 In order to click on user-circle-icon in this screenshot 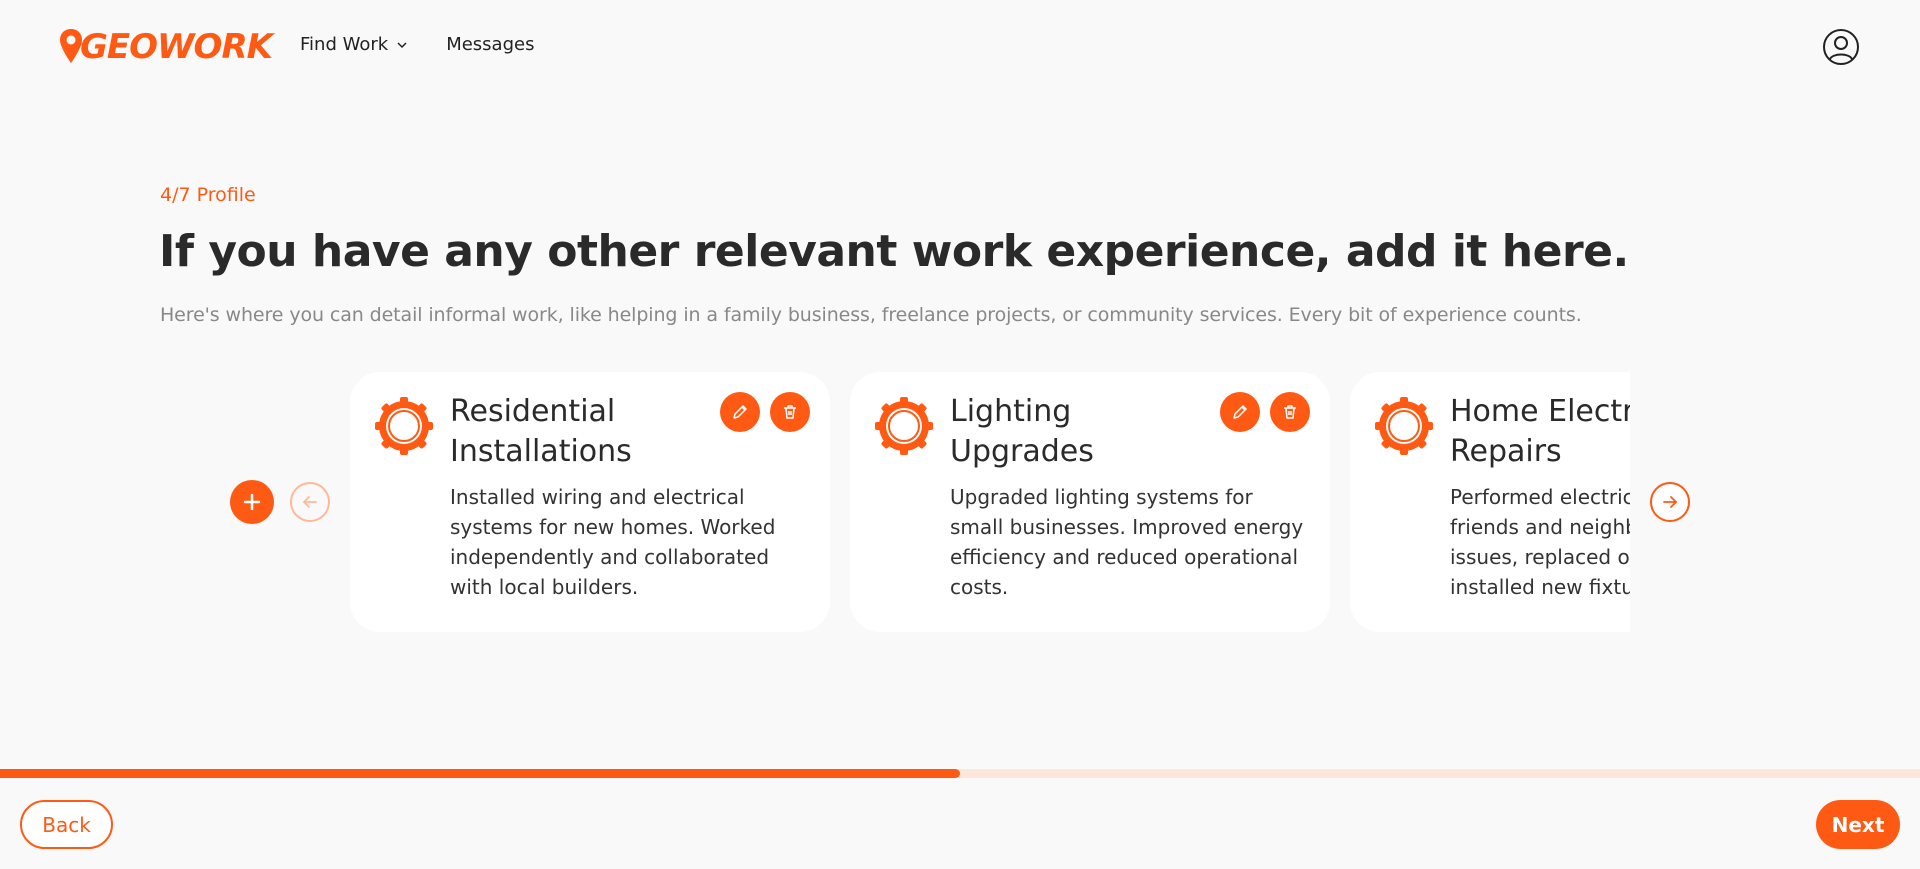, I will do `click(1841, 47)`.